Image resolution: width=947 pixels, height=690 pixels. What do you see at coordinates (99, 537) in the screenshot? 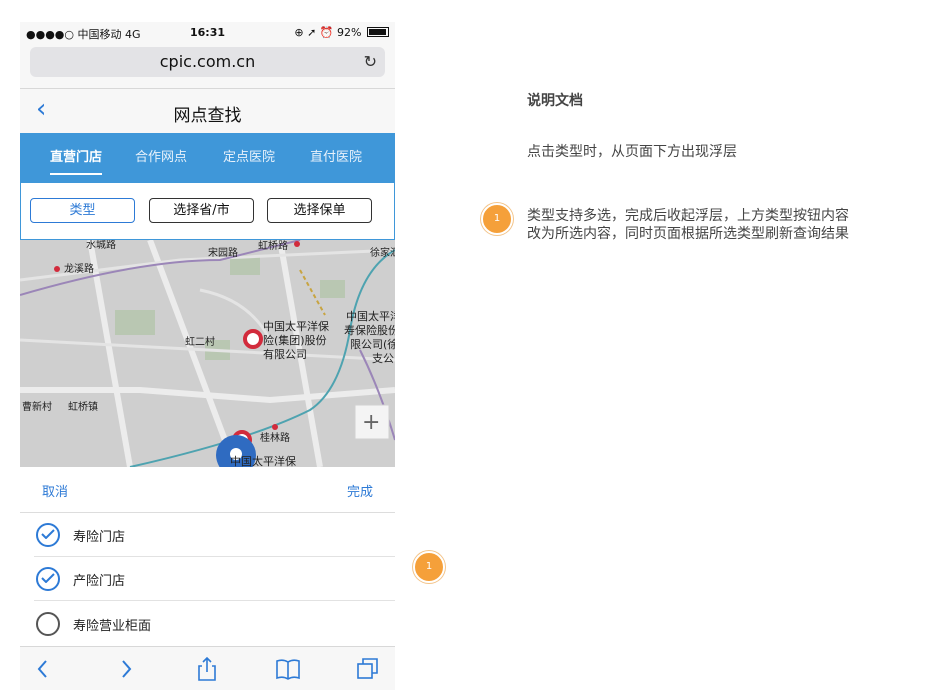
I see `option-label: 寿险门店` at bounding box center [99, 537].